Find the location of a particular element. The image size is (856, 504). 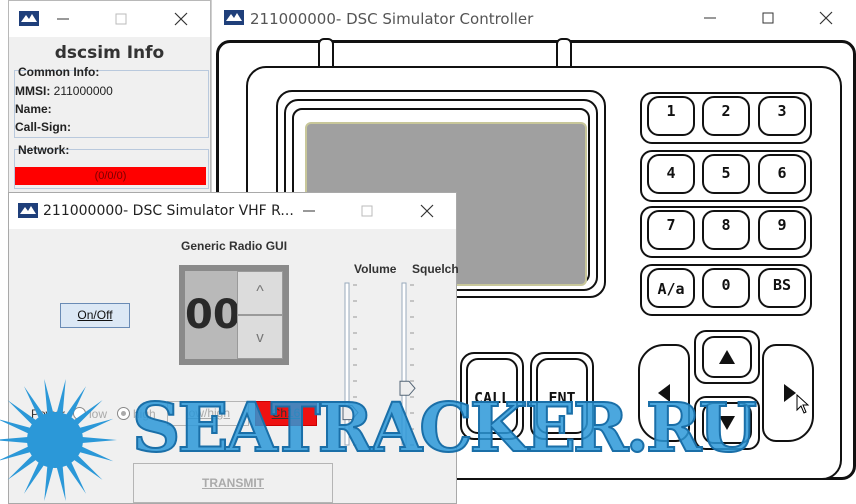

key-case: A/a is located at coordinates (671, 288).